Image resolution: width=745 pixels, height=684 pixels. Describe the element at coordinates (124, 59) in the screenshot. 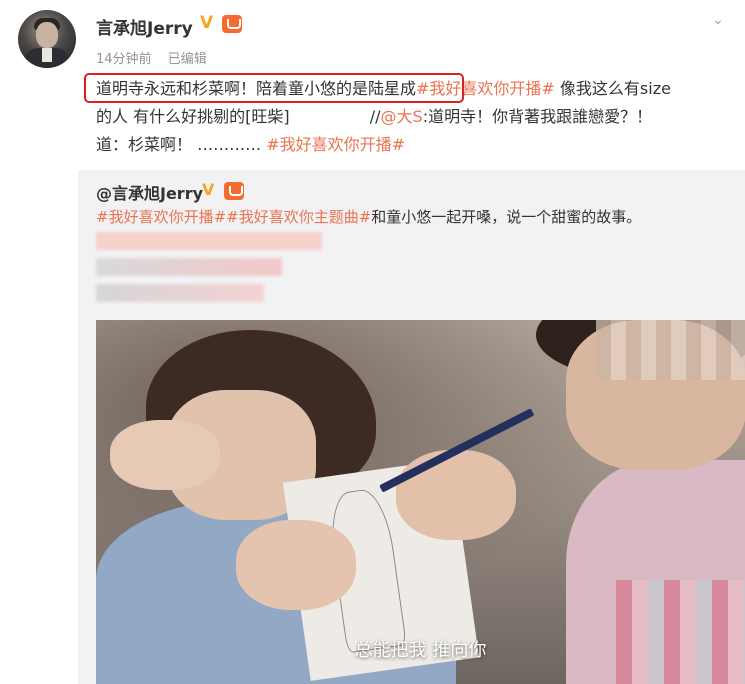

I see `post-time: 14分钟前` at that location.